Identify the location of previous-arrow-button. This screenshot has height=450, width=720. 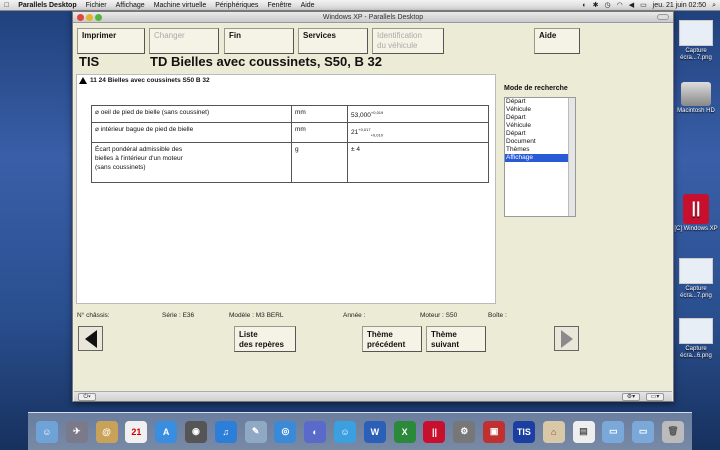
(90, 338).